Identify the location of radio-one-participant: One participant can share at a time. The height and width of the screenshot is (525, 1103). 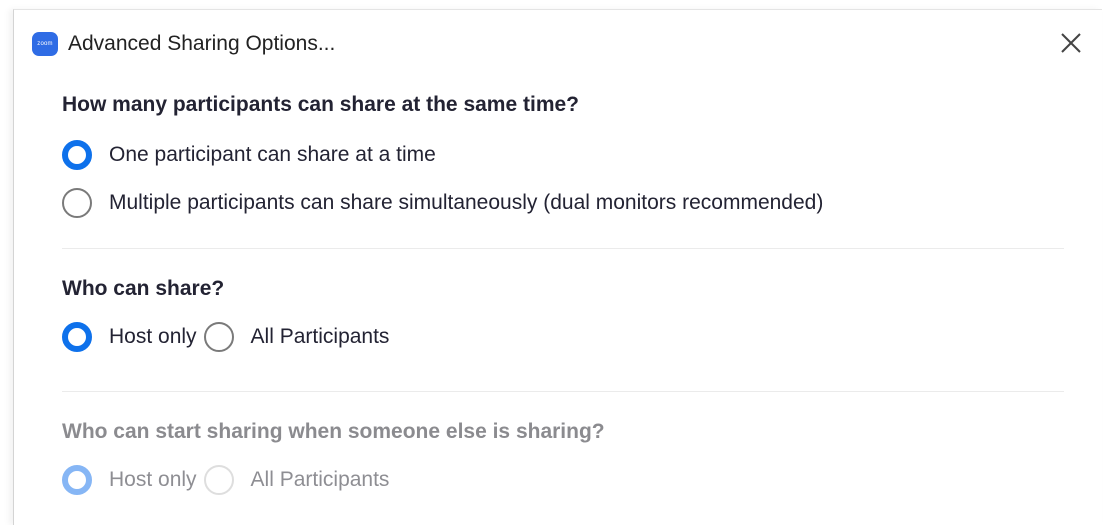
(249, 155).